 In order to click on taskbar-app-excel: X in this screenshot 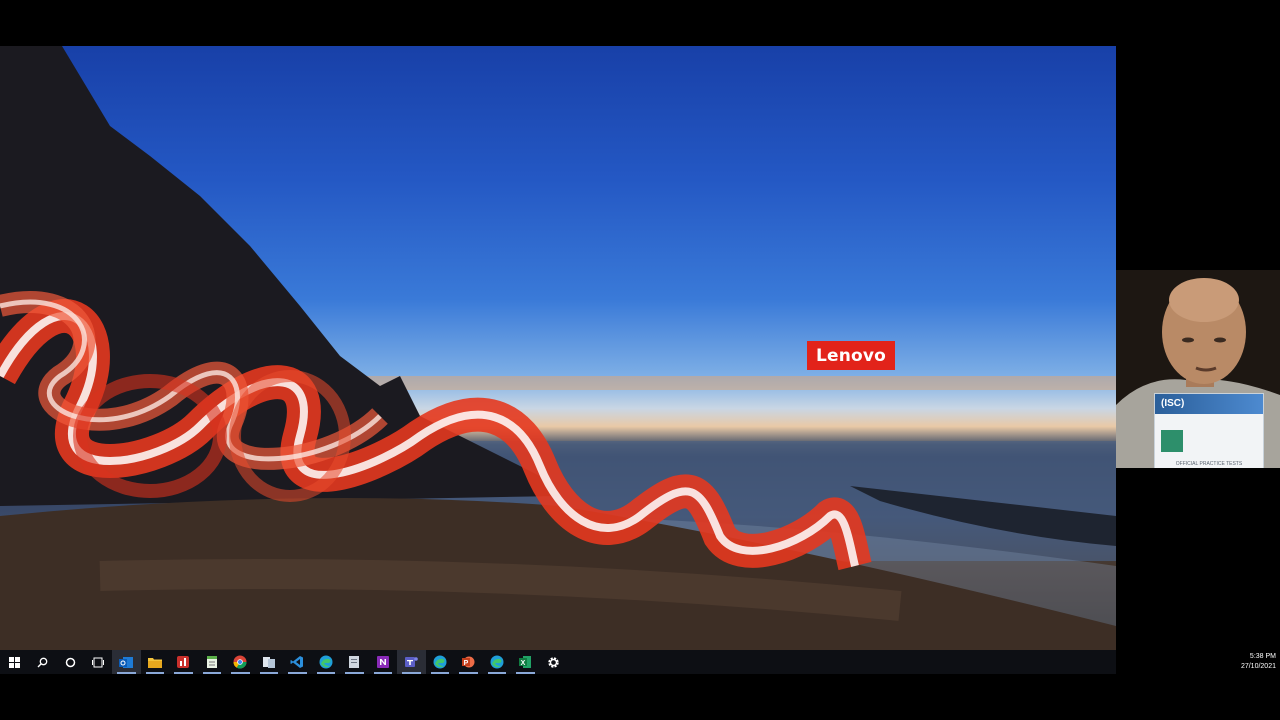, I will do `click(525, 662)`.